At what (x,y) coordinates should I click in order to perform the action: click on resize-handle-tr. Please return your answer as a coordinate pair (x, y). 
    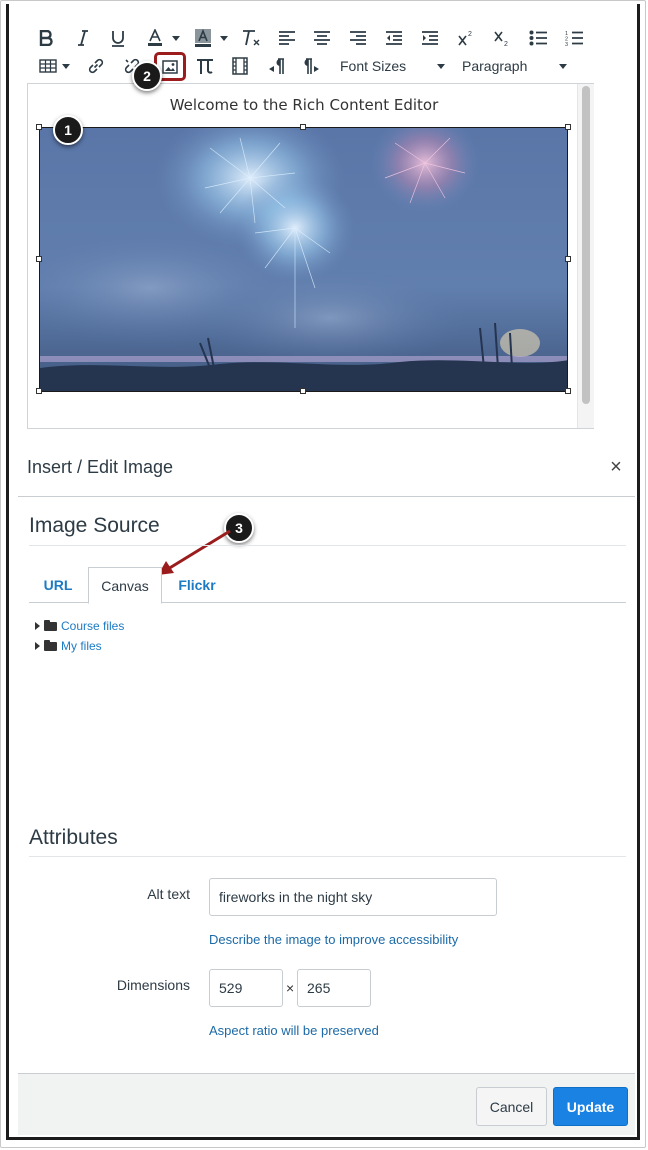
    Looking at the image, I should click on (568, 127).